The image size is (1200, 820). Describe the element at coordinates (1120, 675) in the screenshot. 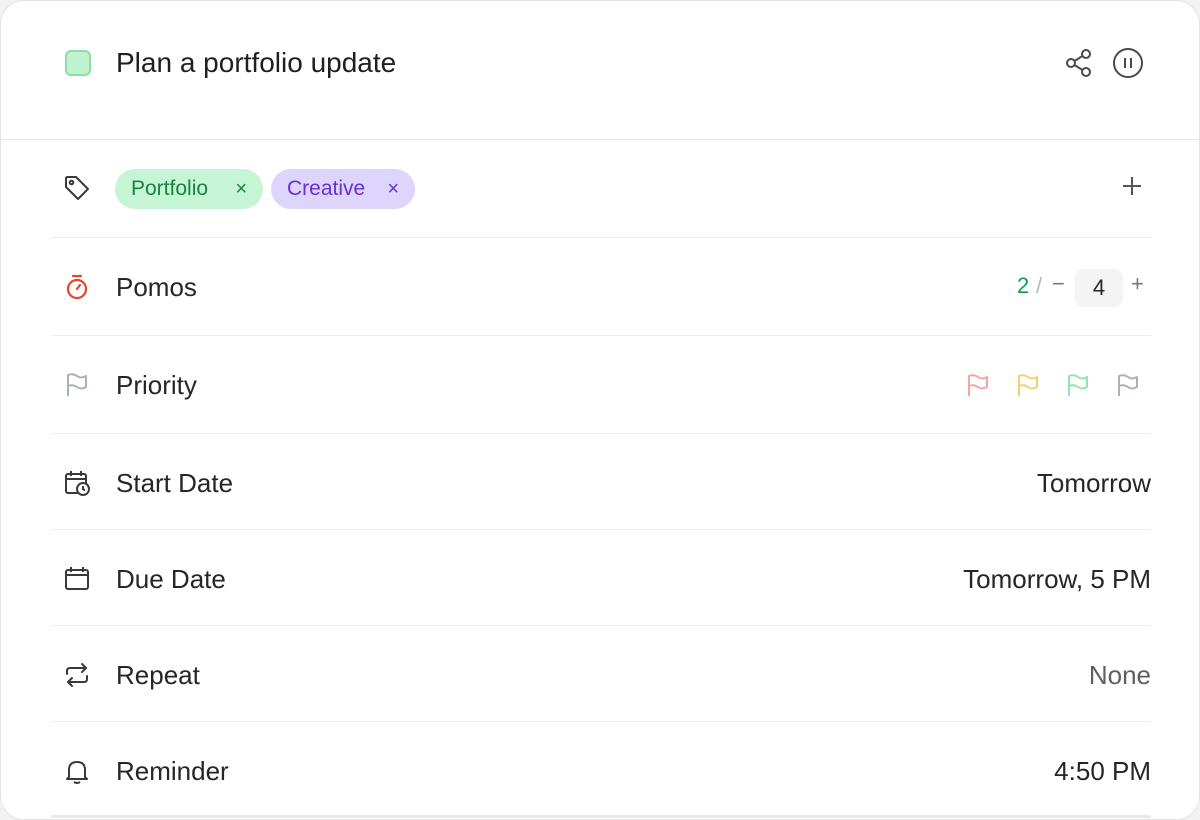

I see `repeat-value: None` at that location.